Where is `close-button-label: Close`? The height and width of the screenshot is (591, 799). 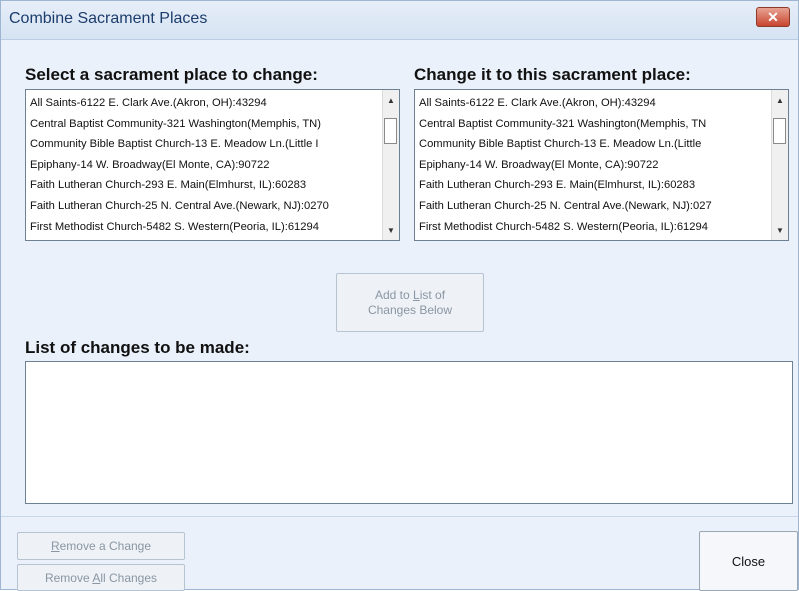 close-button-label: Close is located at coordinates (748, 561).